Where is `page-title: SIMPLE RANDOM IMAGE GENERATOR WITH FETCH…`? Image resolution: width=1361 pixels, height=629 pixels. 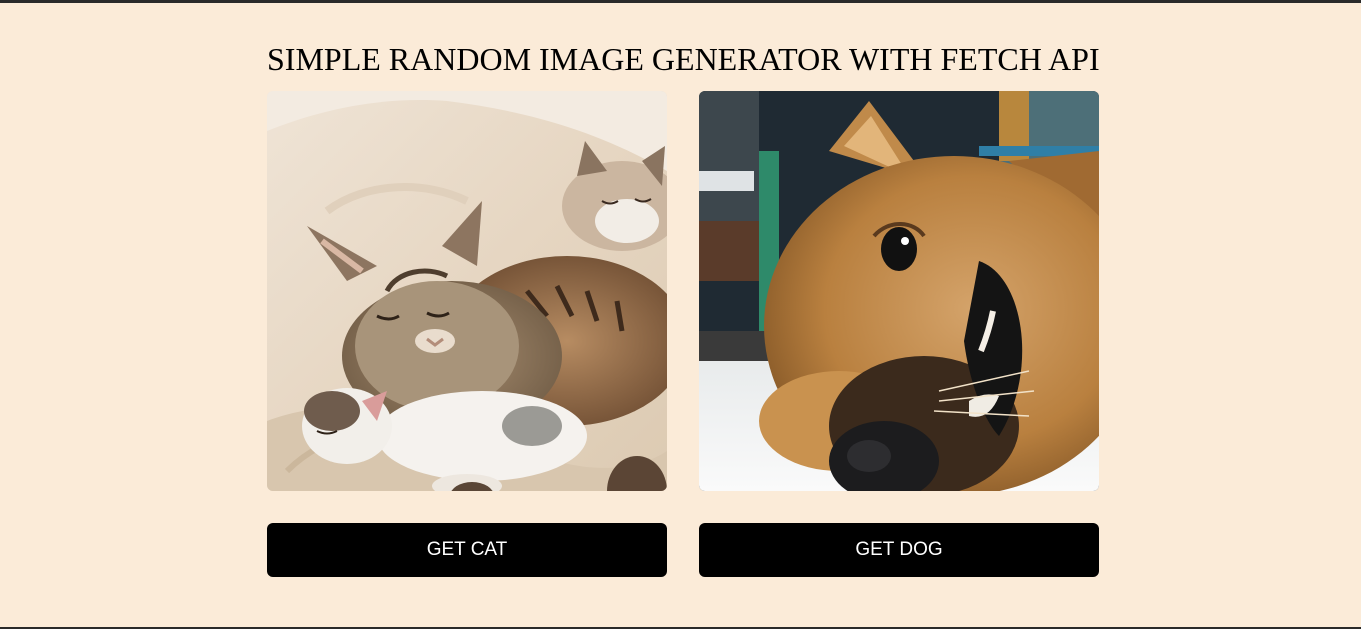 page-title: SIMPLE RANDOM IMAGE GENERATOR WITH FETCH… is located at coordinates (683, 59).